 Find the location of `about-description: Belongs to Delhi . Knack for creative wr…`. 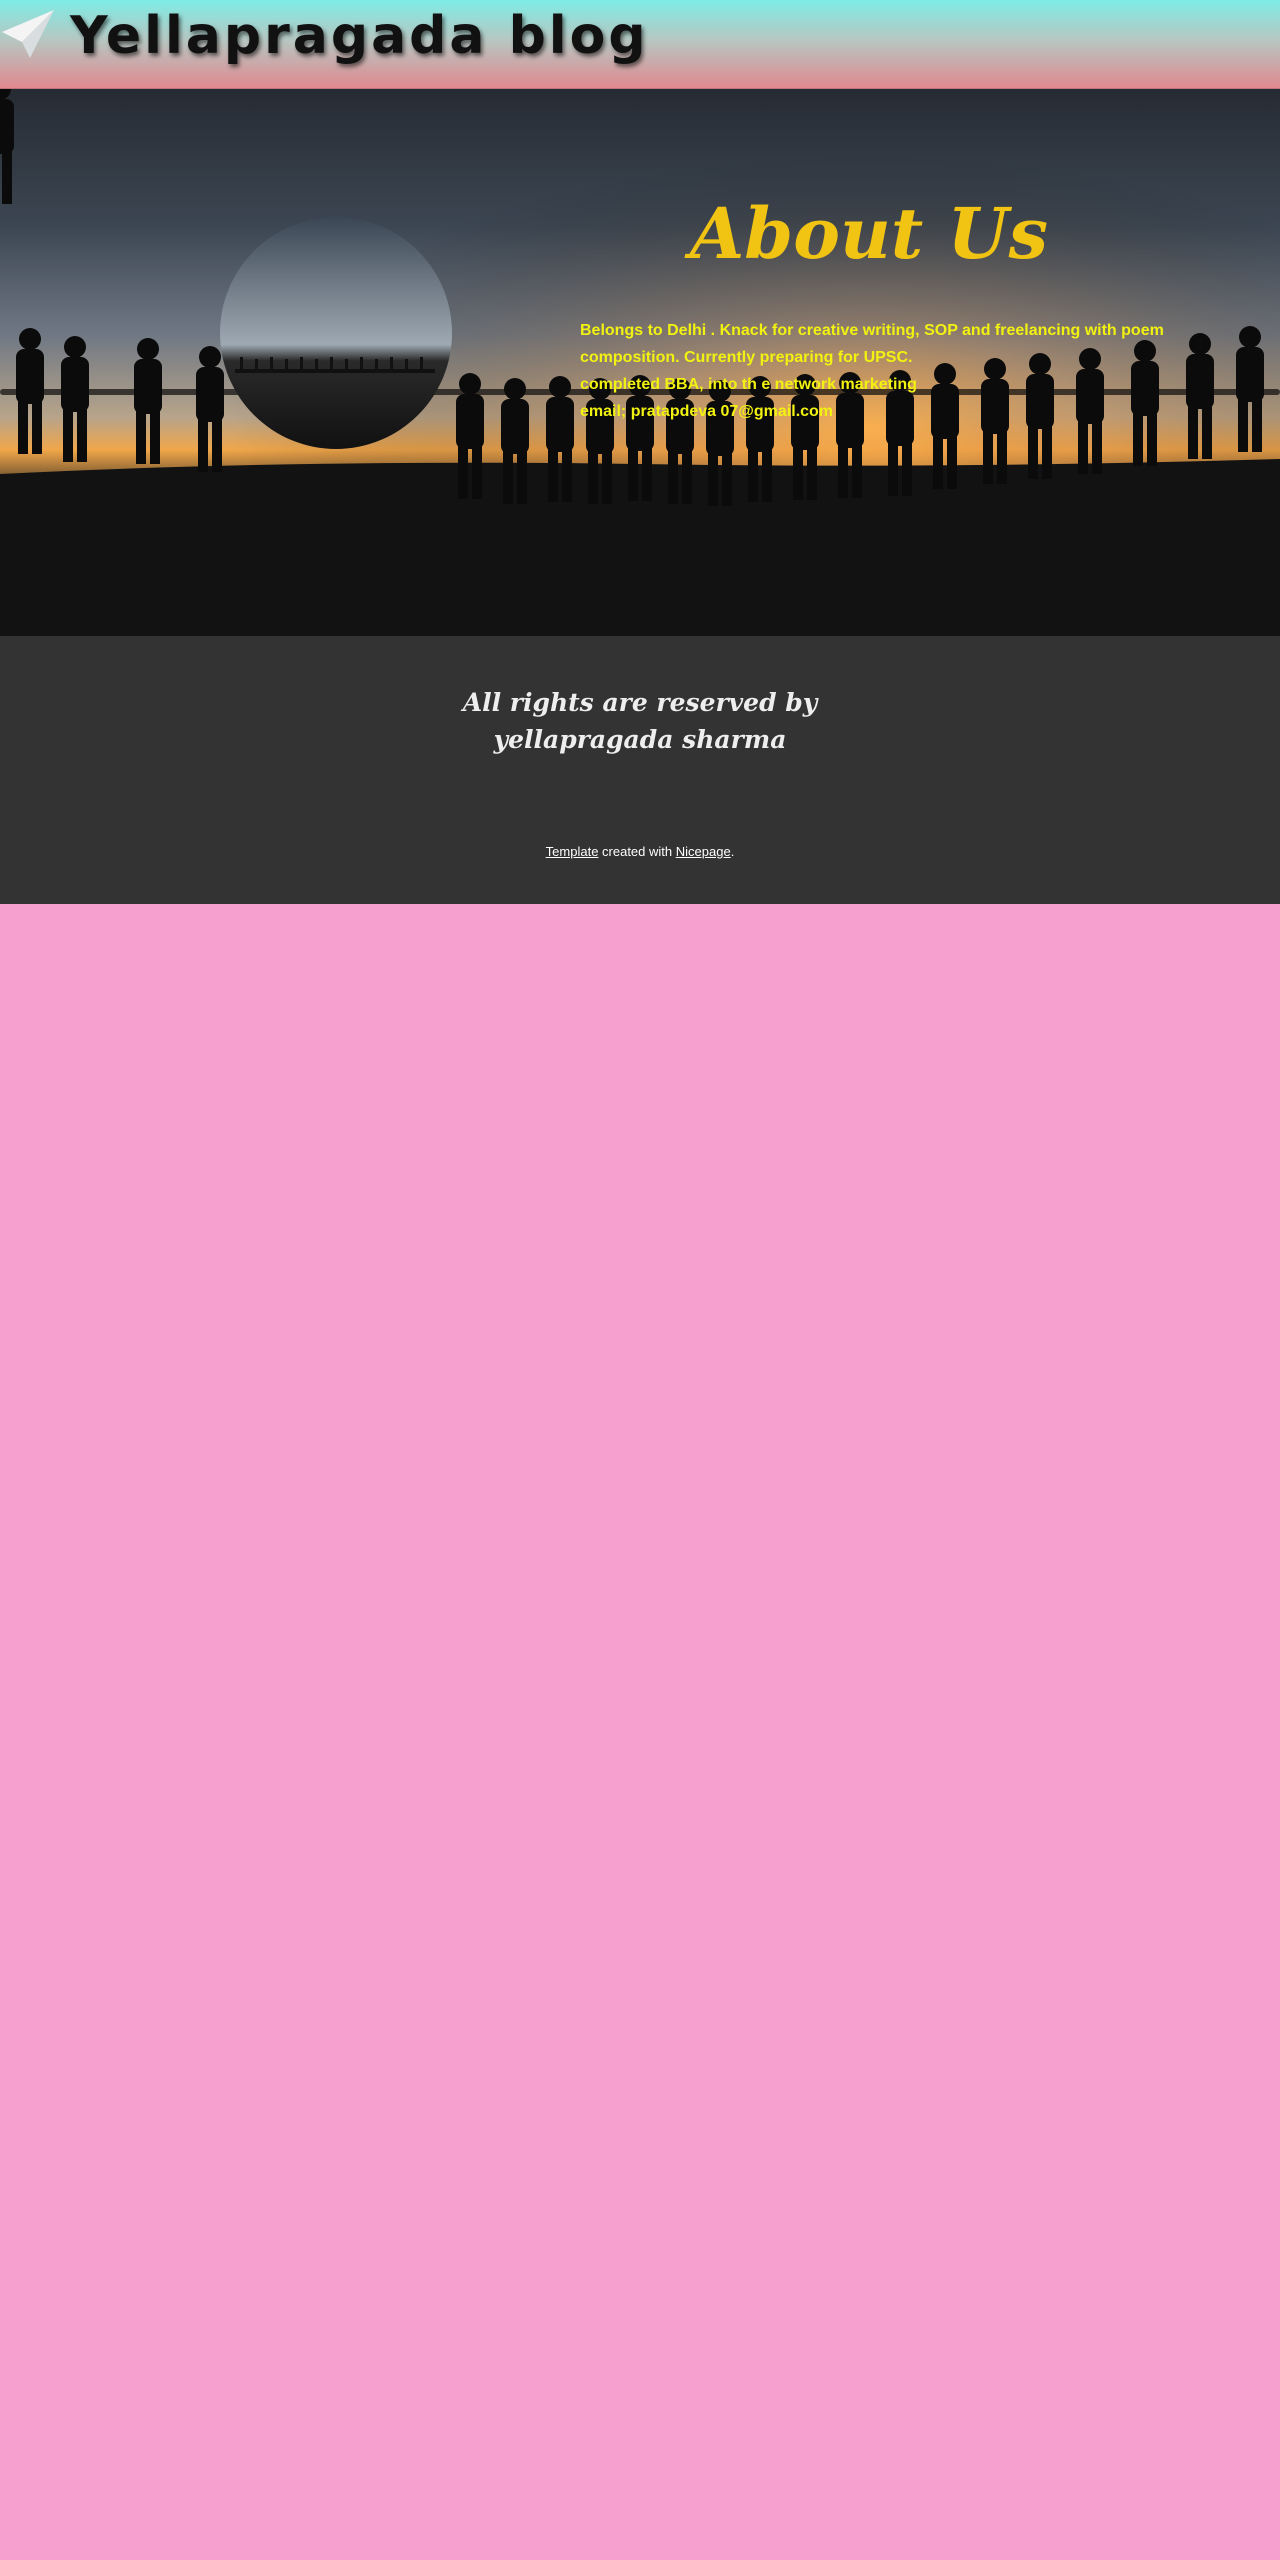

about-description: Belongs to Delhi . Knack for creative wr… is located at coordinates (880, 371).